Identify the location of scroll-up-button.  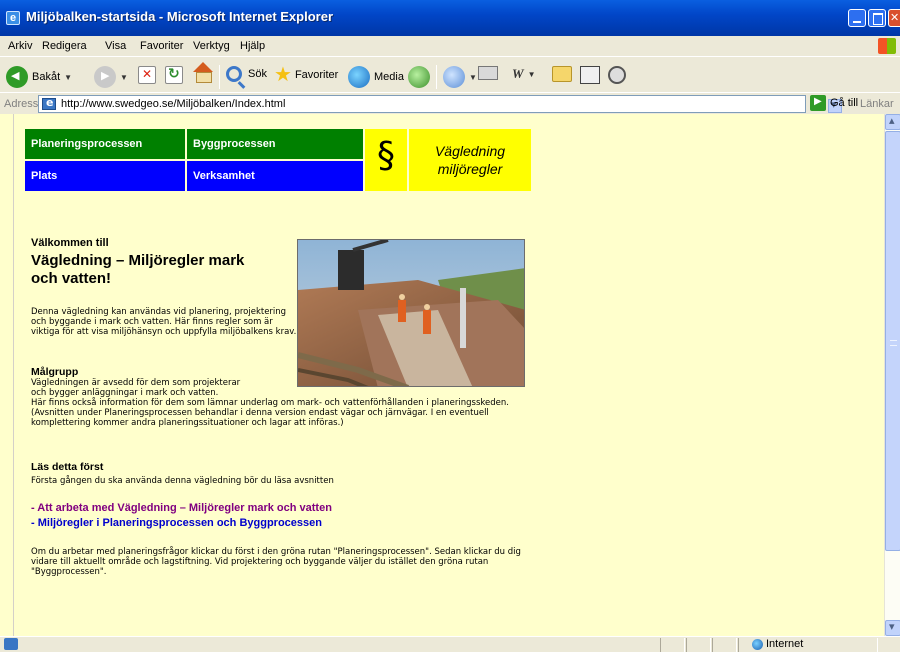
(892, 122).